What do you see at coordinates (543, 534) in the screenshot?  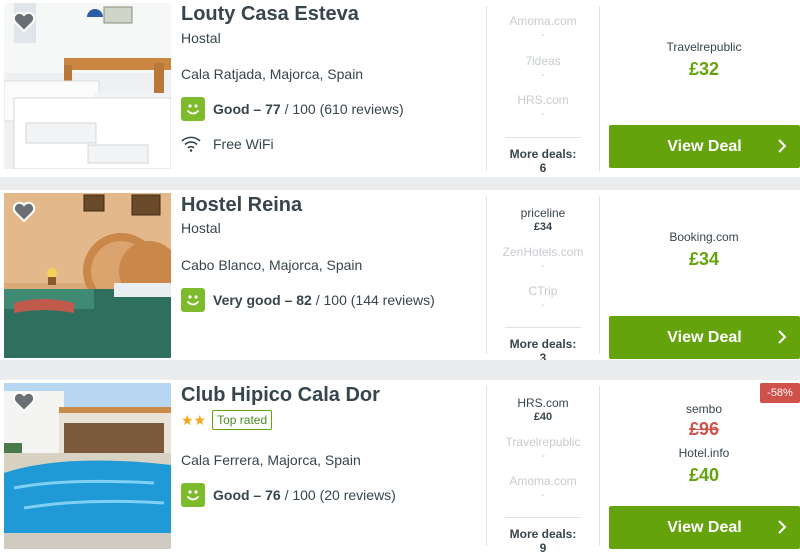 I see `more-deals-link: More deals: 9` at bounding box center [543, 534].